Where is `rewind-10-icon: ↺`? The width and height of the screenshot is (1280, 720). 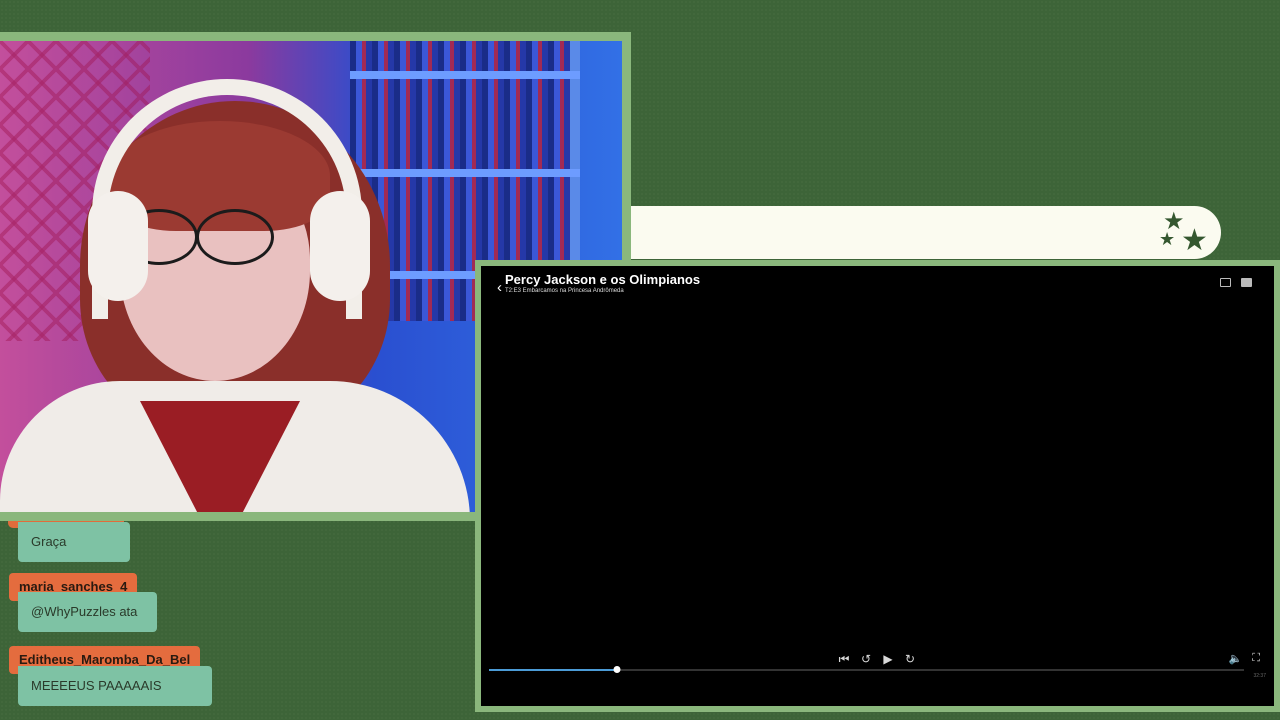
rewind-10-icon: ↺ is located at coordinates (866, 659).